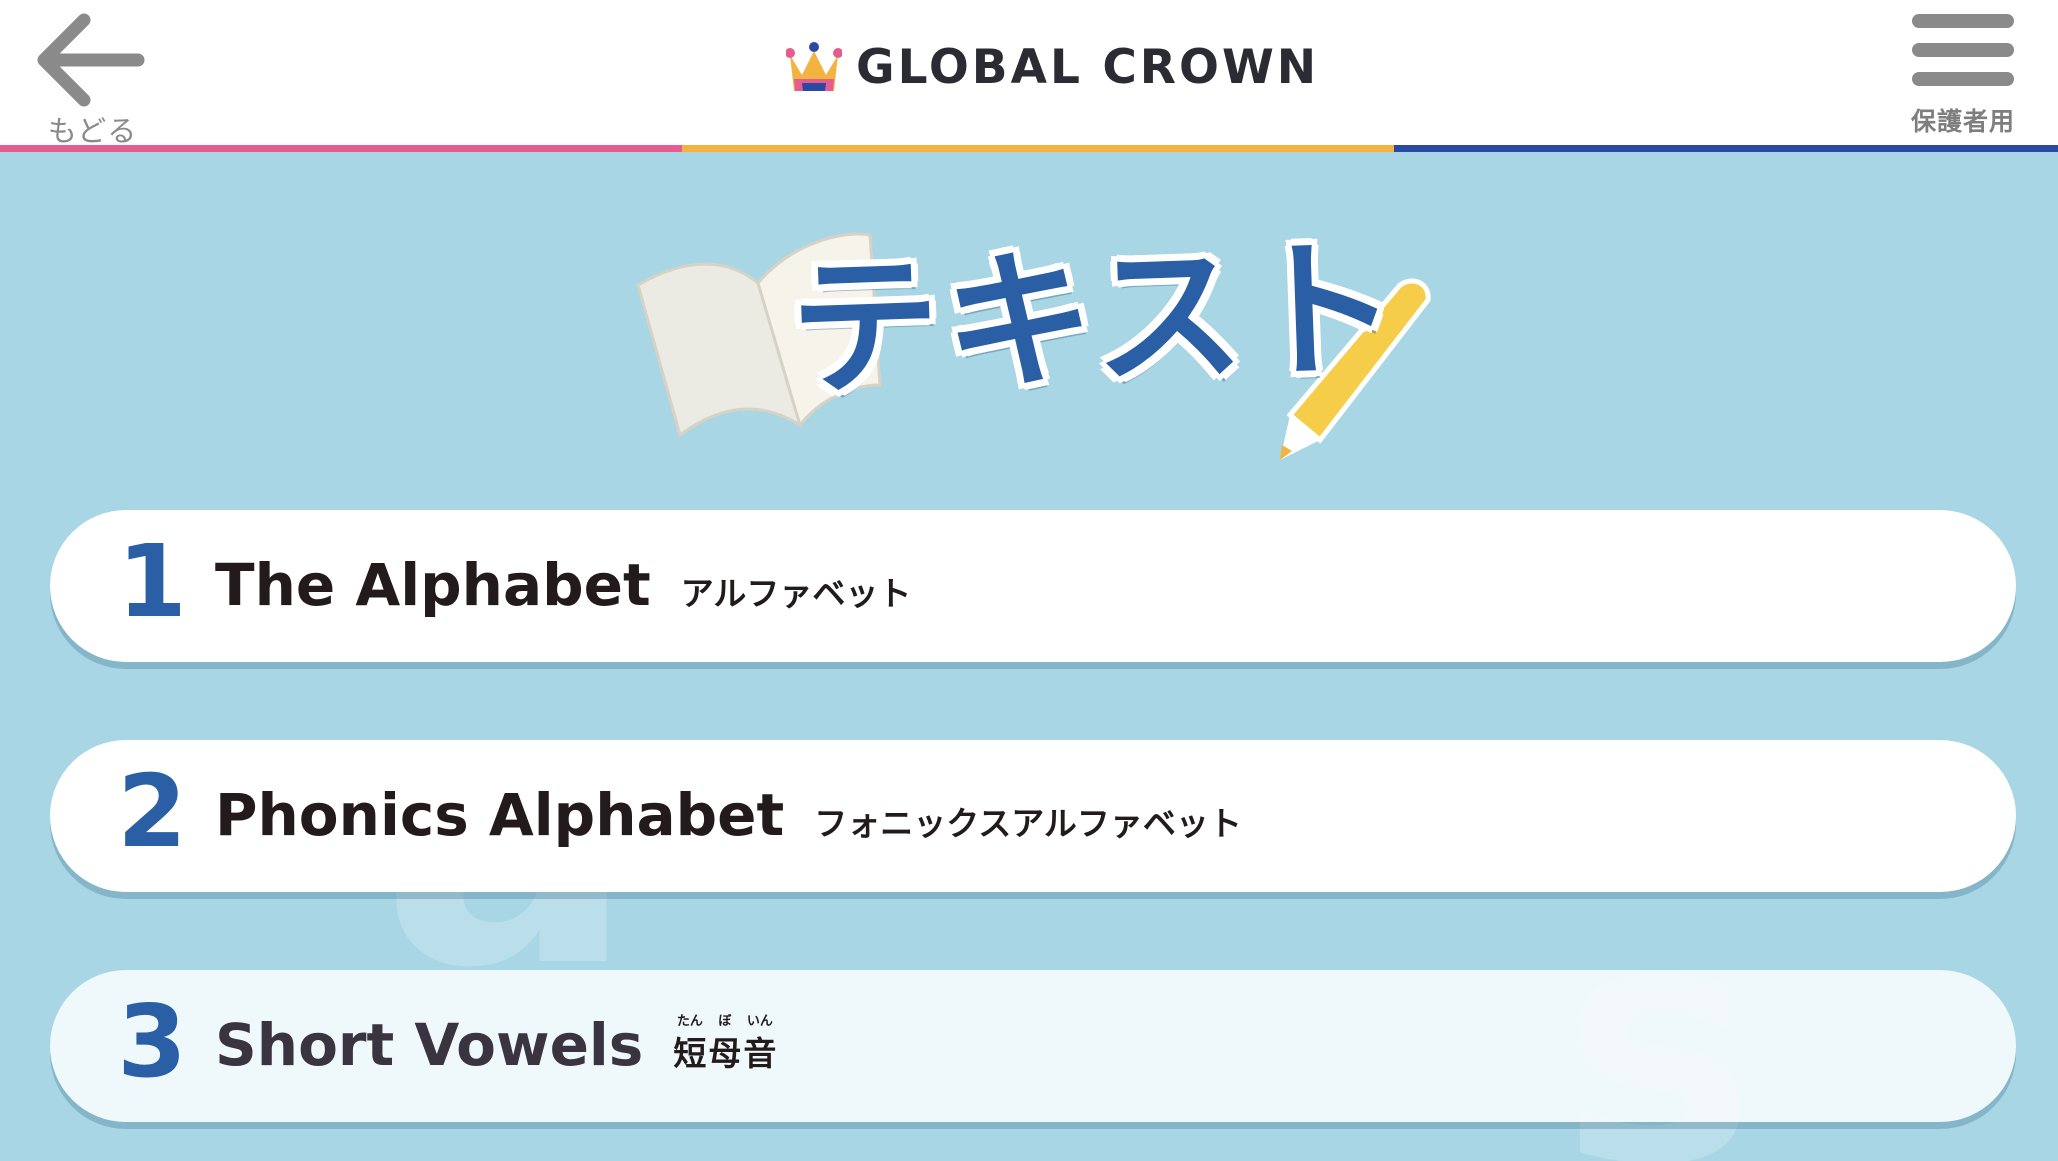 Image resolution: width=2058 pixels, height=1161 pixels. I want to click on lesson-item-3: 3 Short Vowels たん 短 ぼ 母 いん 音, so click(1033, 1046).